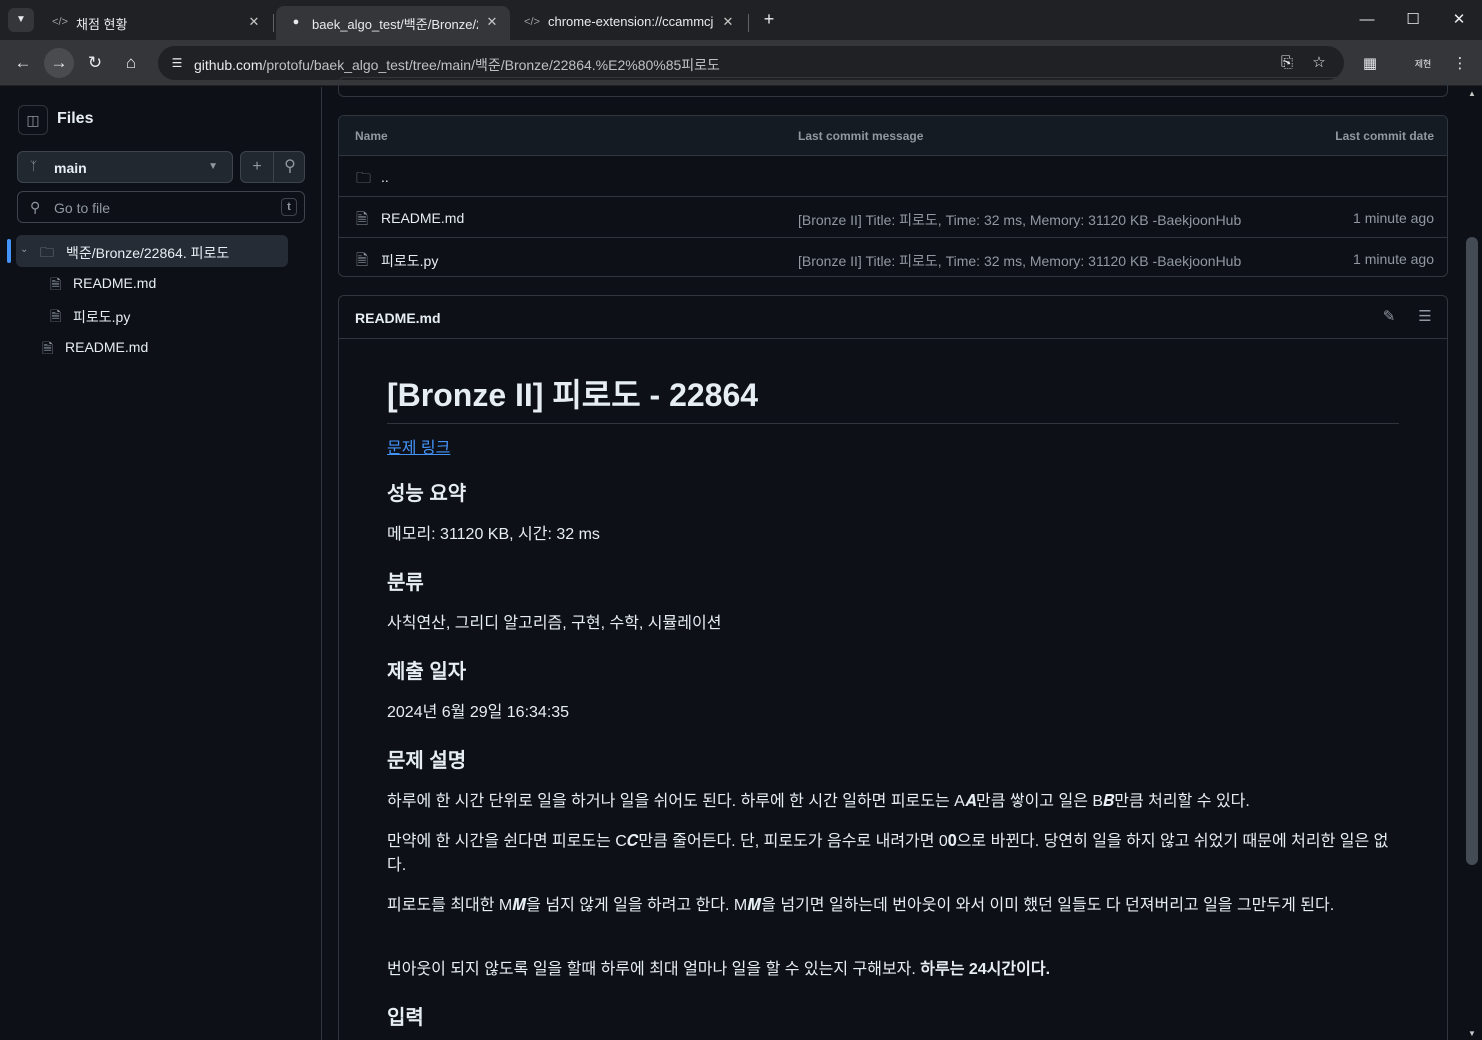  What do you see at coordinates (427, 672) in the screenshot?
I see `section-date-title: 제출 일자` at bounding box center [427, 672].